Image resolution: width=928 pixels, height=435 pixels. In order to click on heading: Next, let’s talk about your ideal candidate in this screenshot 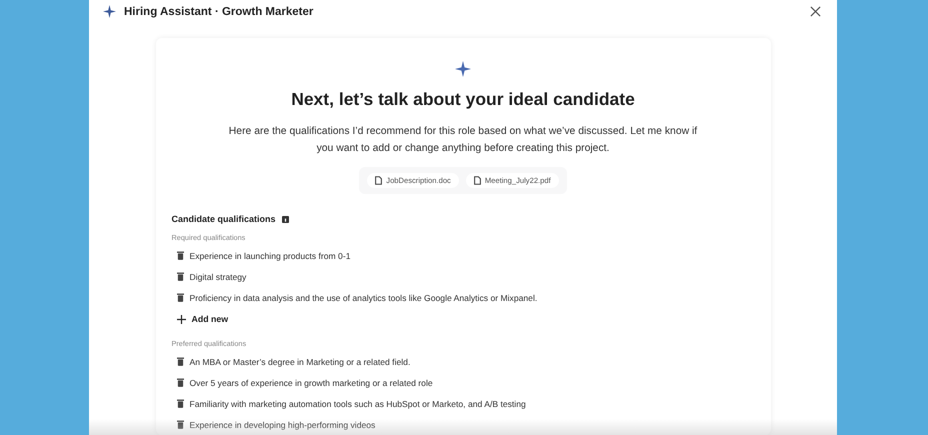, I will do `click(463, 99)`.